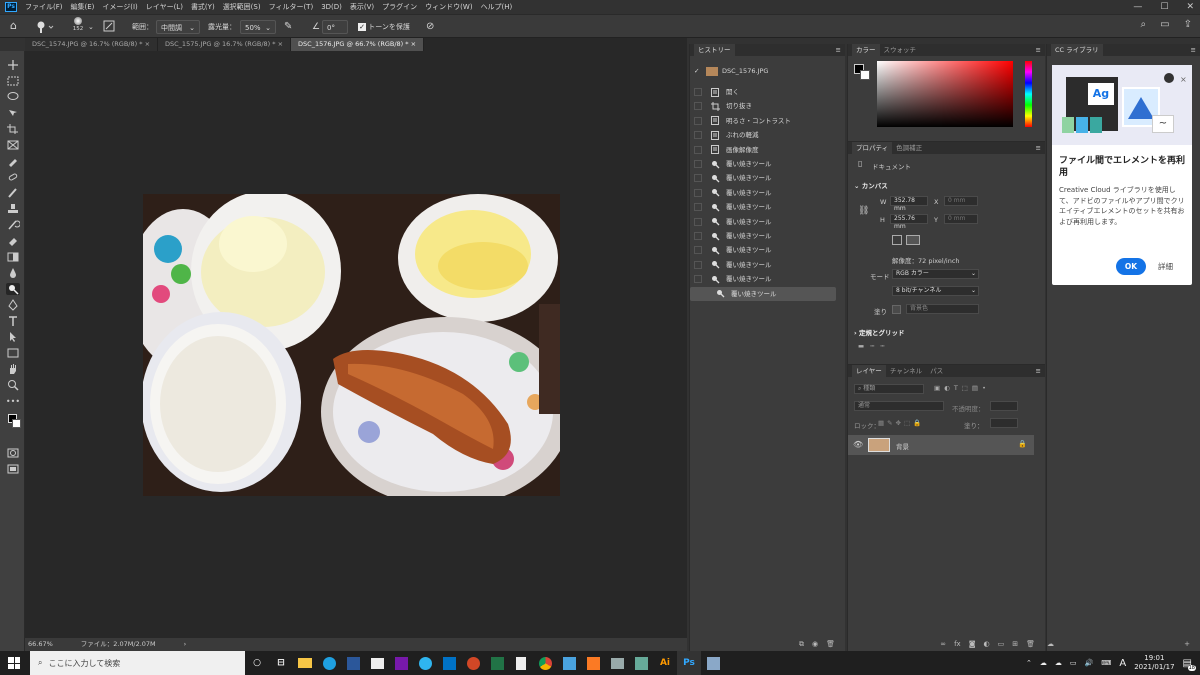  Describe the element at coordinates (13, 97) in the screenshot. I see `lasso-tool-icon` at that location.